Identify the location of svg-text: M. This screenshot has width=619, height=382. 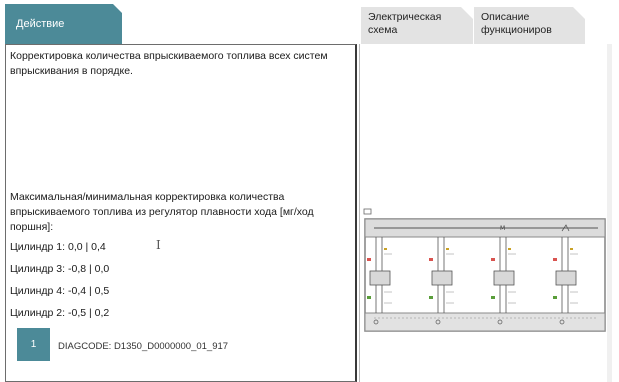
(502, 228).